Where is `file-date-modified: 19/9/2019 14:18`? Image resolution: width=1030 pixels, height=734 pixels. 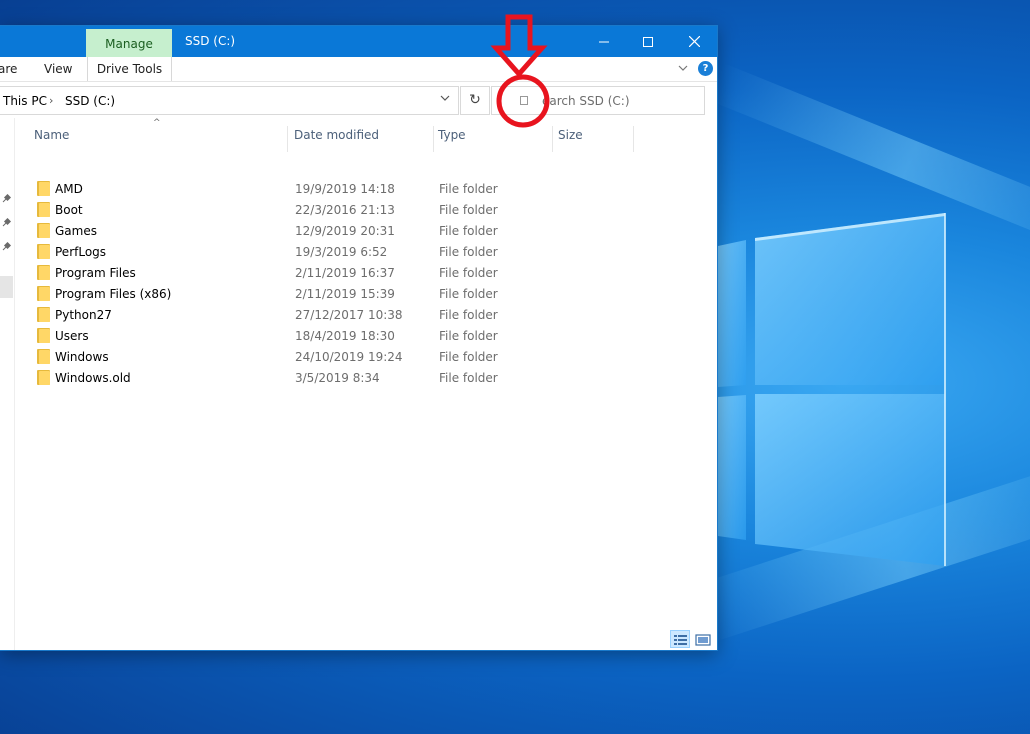
file-date-modified: 19/9/2019 14:18 is located at coordinates (345, 189).